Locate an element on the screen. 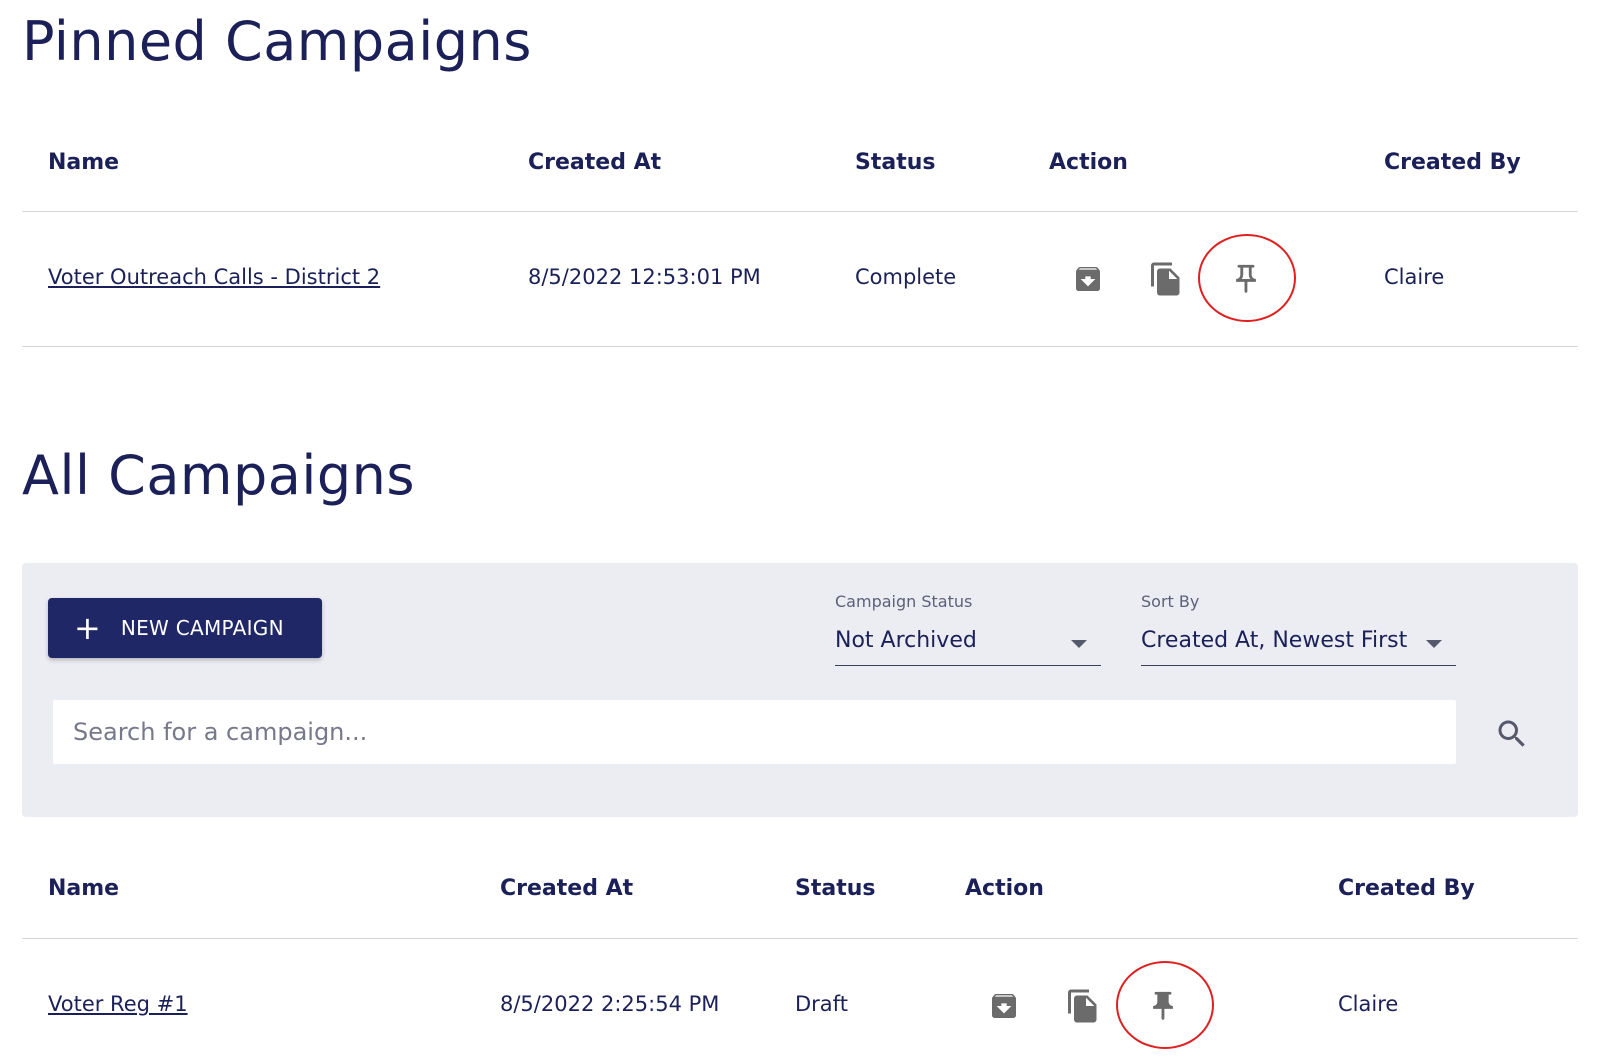  status-cell: Draft is located at coordinates (821, 1004).